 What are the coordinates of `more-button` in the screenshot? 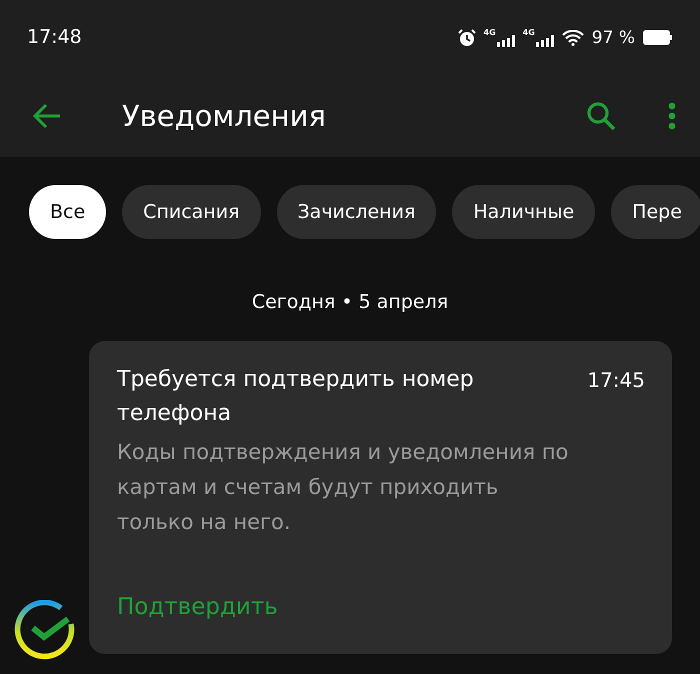 It's located at (672, 116).